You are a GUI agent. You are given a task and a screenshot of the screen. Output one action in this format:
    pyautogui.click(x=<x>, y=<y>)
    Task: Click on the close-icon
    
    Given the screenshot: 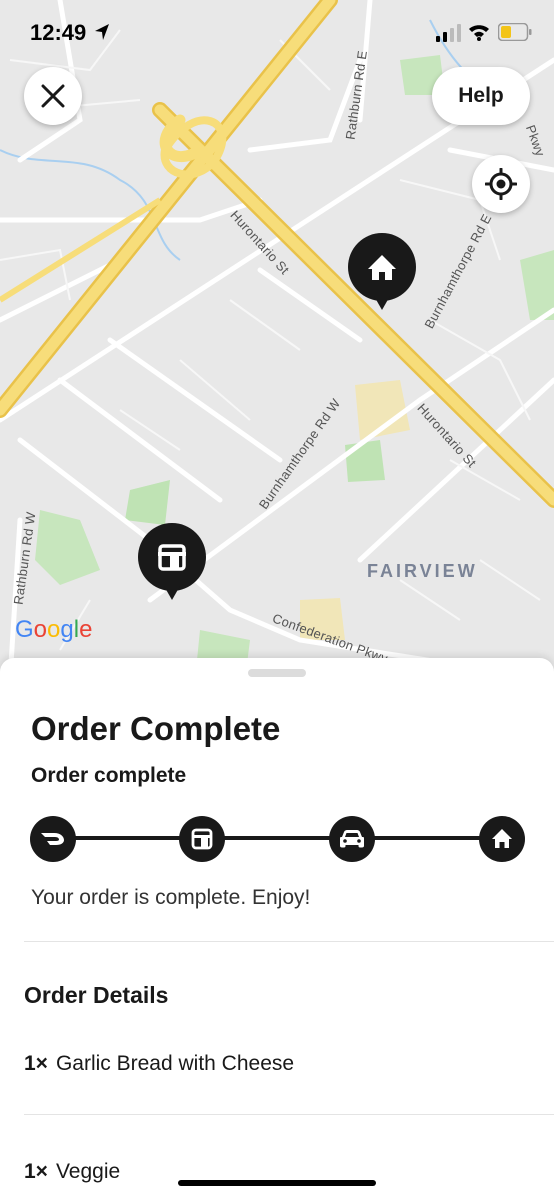 What is the action you would take?
    pyautogui.click(x=53, y=96)
    